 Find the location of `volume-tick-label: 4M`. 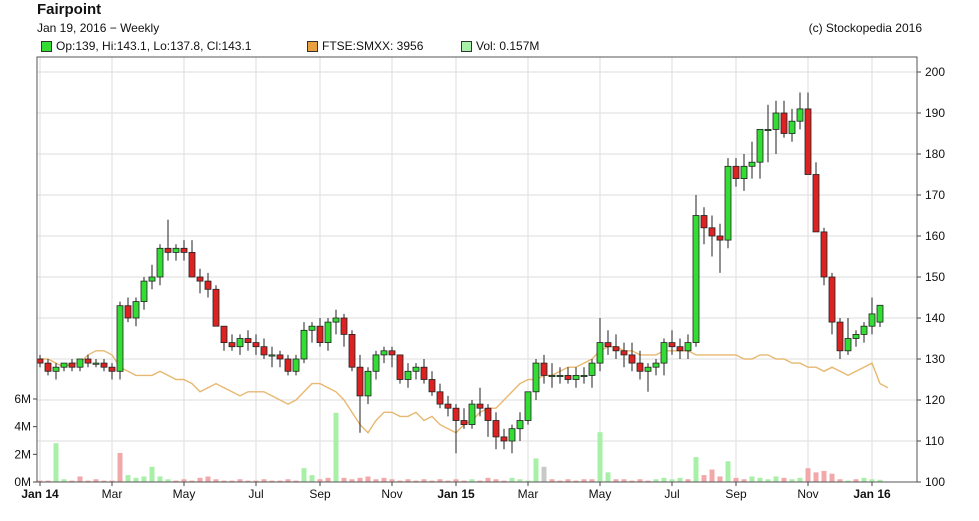

volume-tick-label: 4M is located at coordinates (22, 427).